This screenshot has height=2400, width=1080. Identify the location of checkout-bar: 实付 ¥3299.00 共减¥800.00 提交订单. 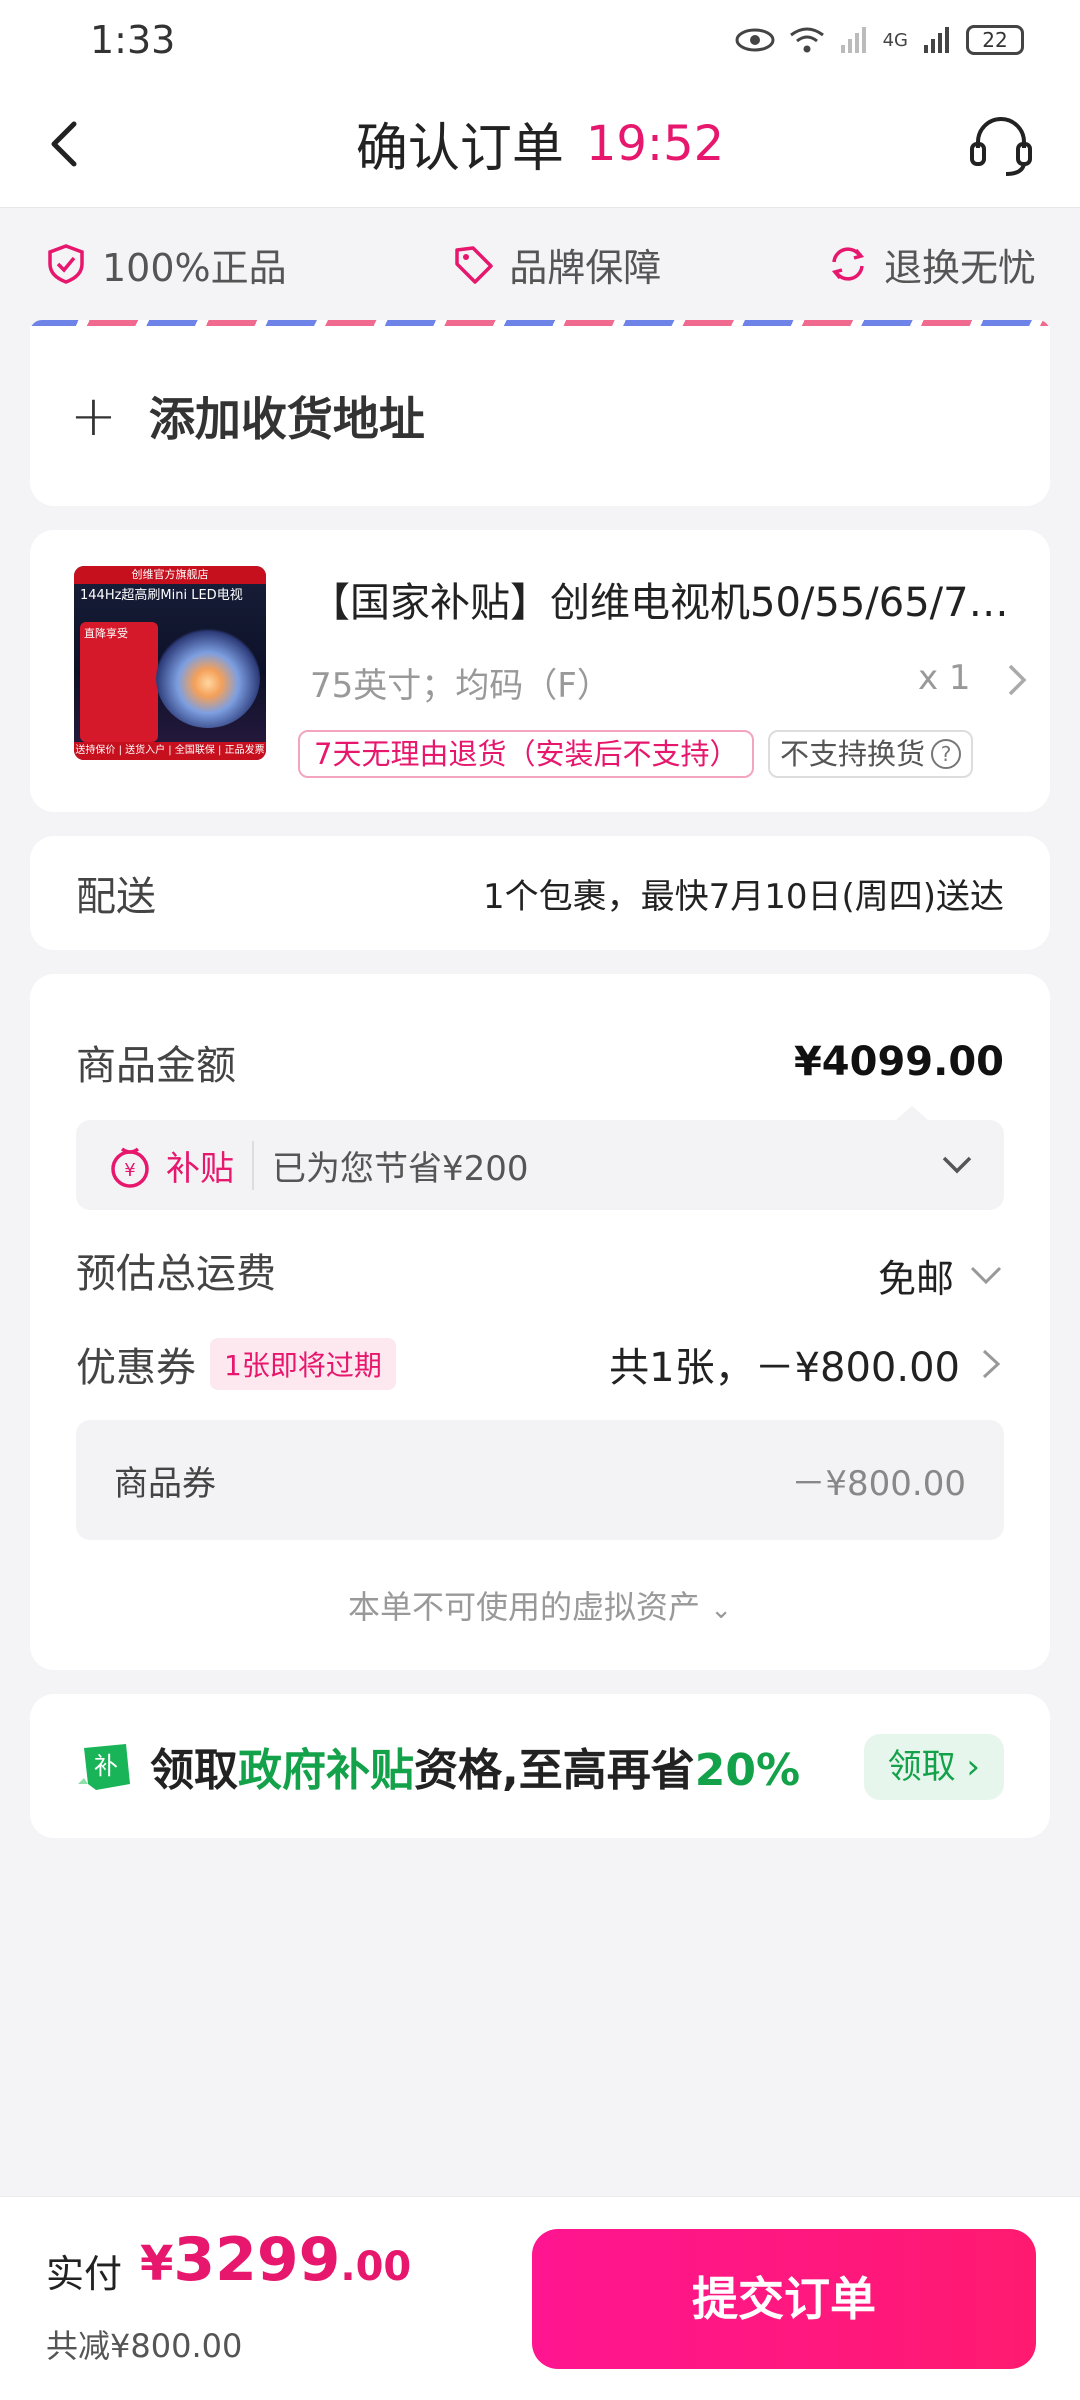
(540, 2298).